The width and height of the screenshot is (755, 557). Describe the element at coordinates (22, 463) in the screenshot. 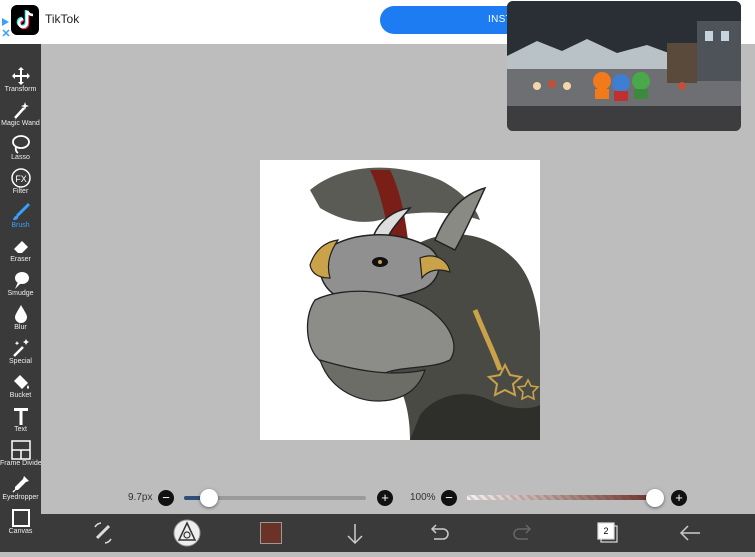

I see `tool-label: Frame Divider` at that location.